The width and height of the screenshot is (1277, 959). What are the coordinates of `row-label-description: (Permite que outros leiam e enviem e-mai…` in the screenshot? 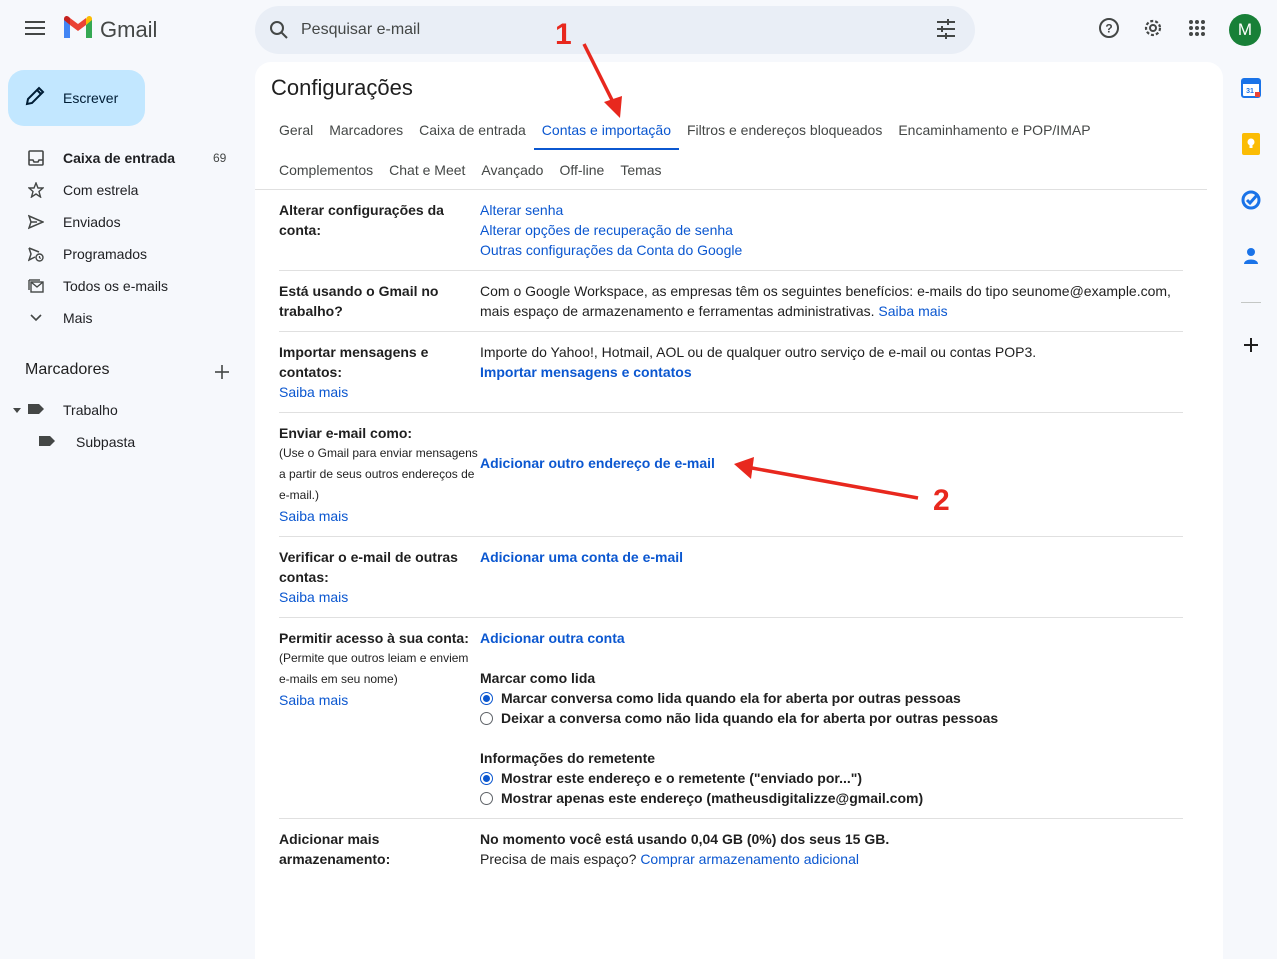 It's located at (374, 668).